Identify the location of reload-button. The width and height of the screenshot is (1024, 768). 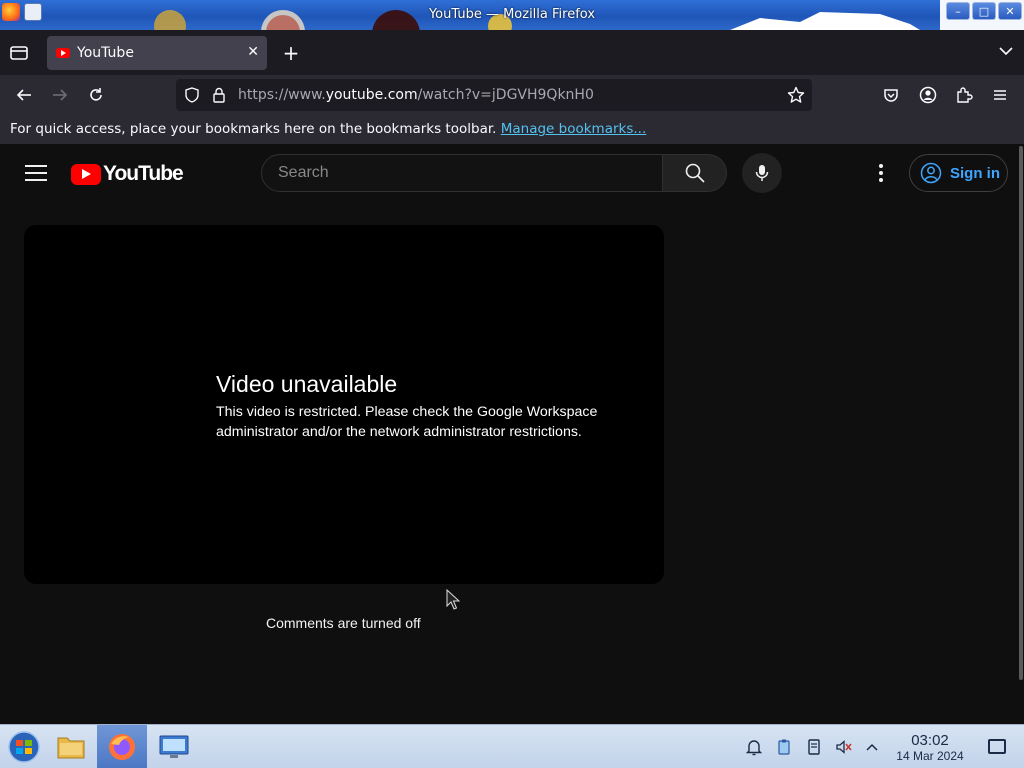
(96, 95).